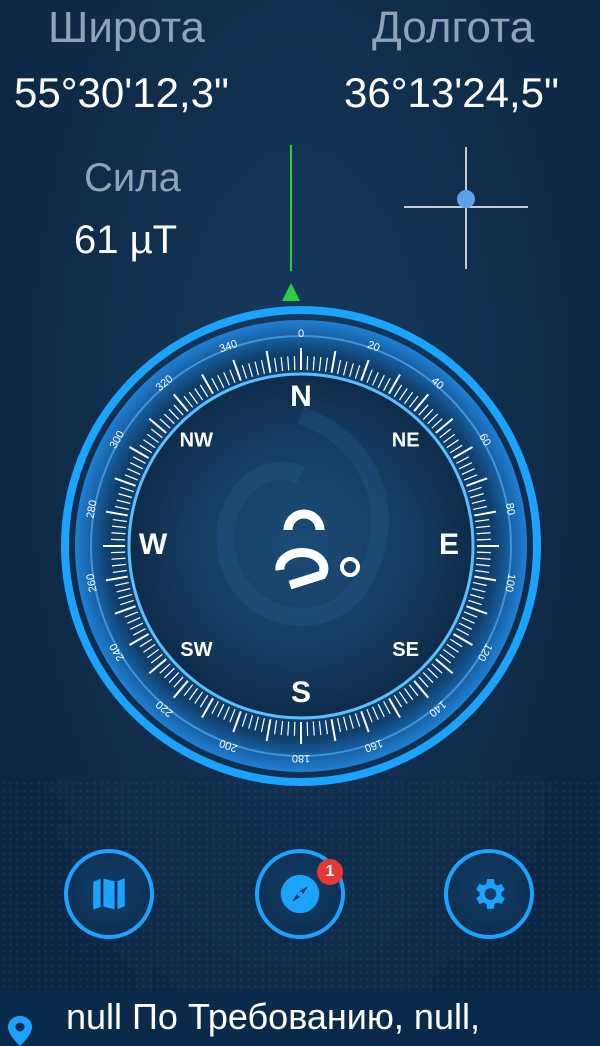  I want to click on level-bubble, so click(466, 199).